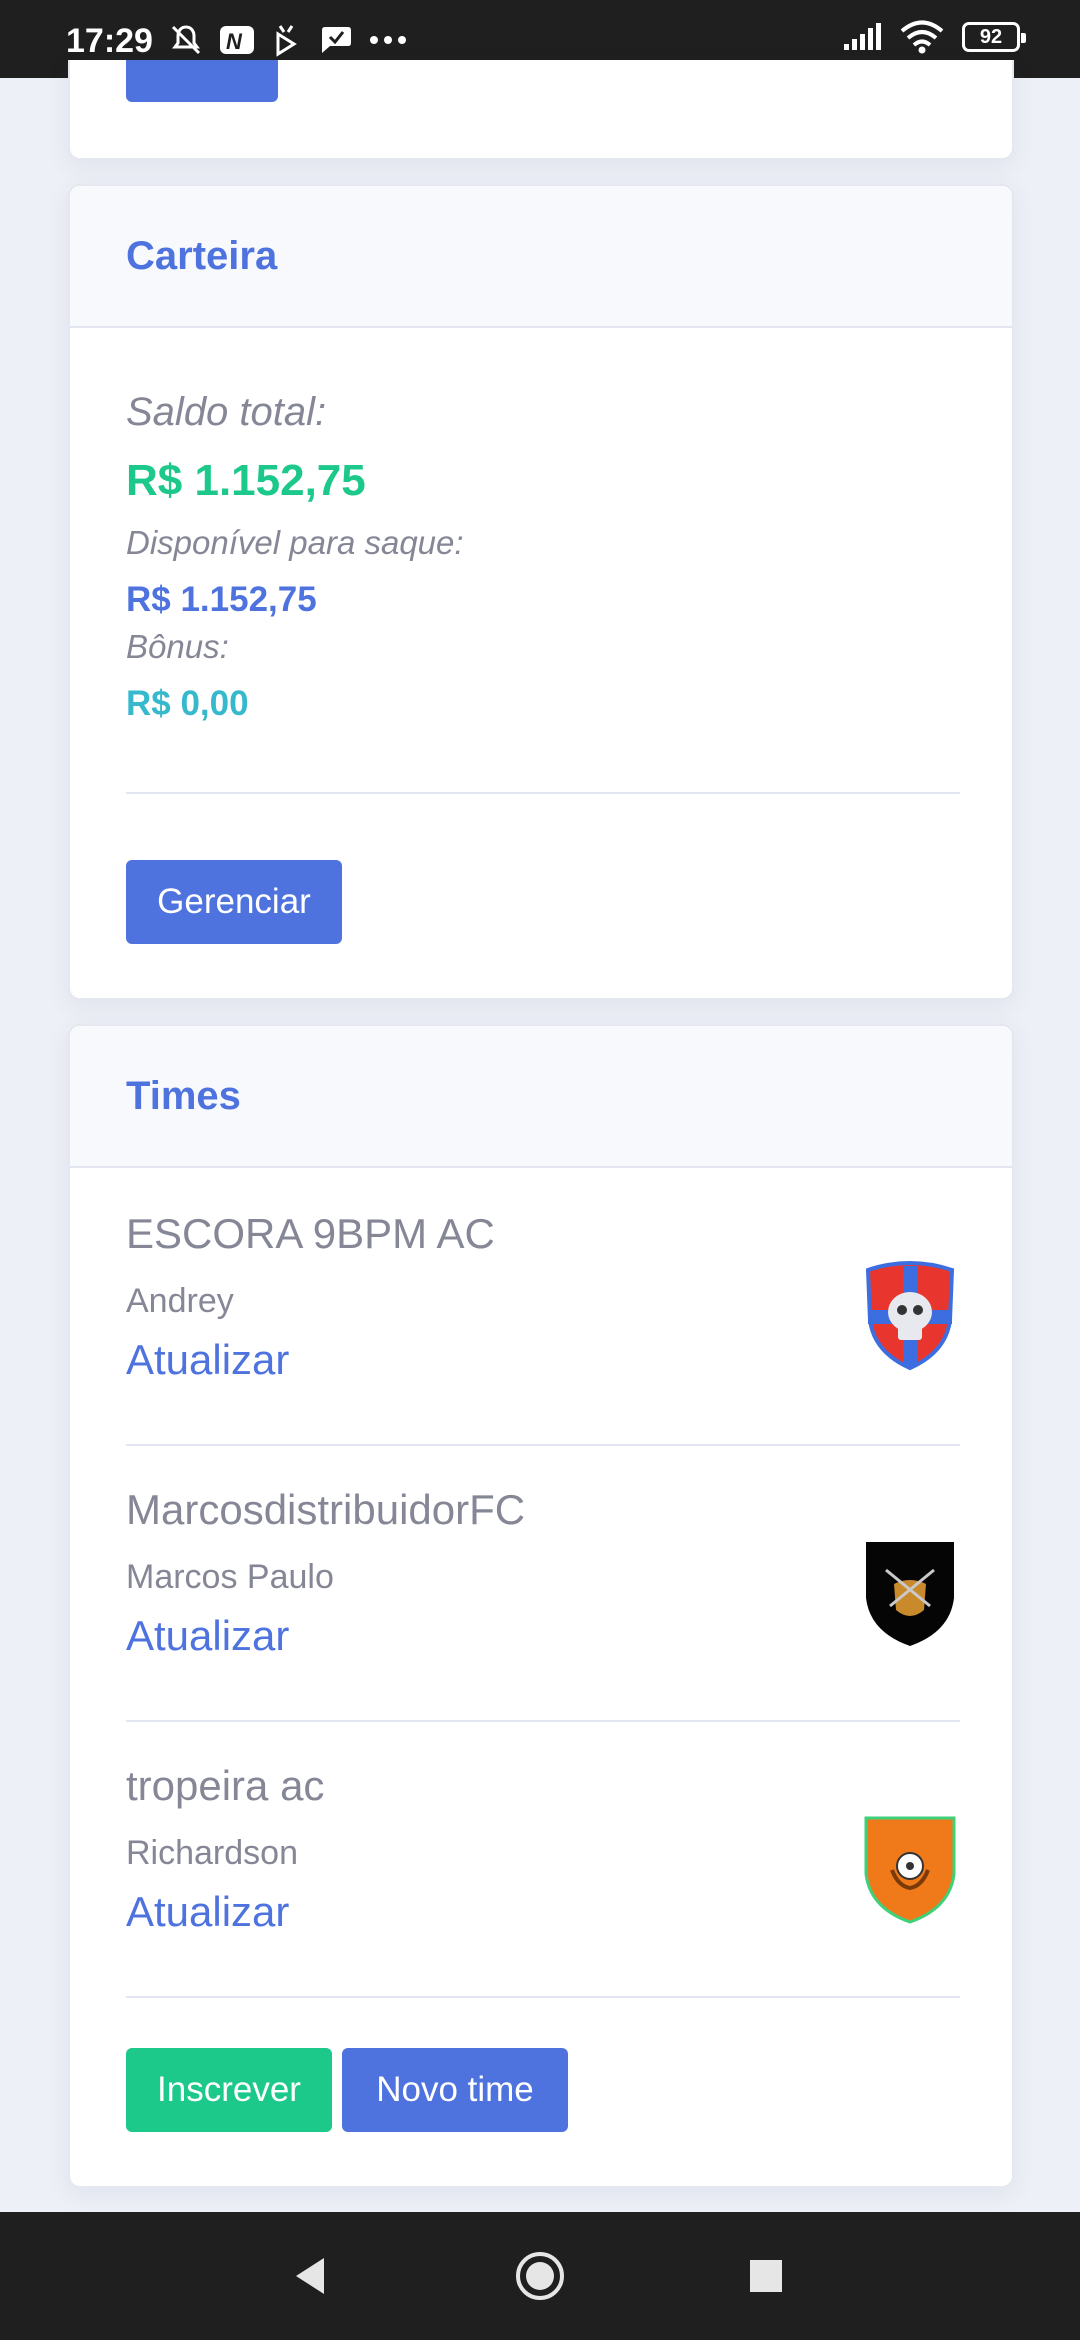 The width and height of the screenshot is (1080, 2340). I want to click on subscribe-button: Inscrever, so click(229, 2090).